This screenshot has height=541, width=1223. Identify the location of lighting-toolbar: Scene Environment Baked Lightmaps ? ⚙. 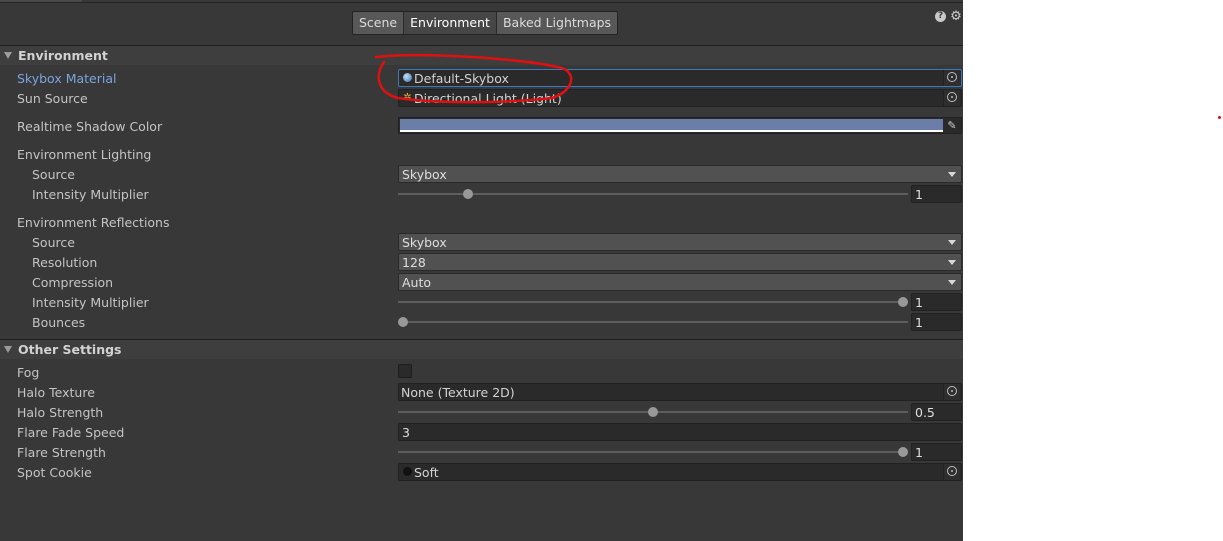
(481, 22).